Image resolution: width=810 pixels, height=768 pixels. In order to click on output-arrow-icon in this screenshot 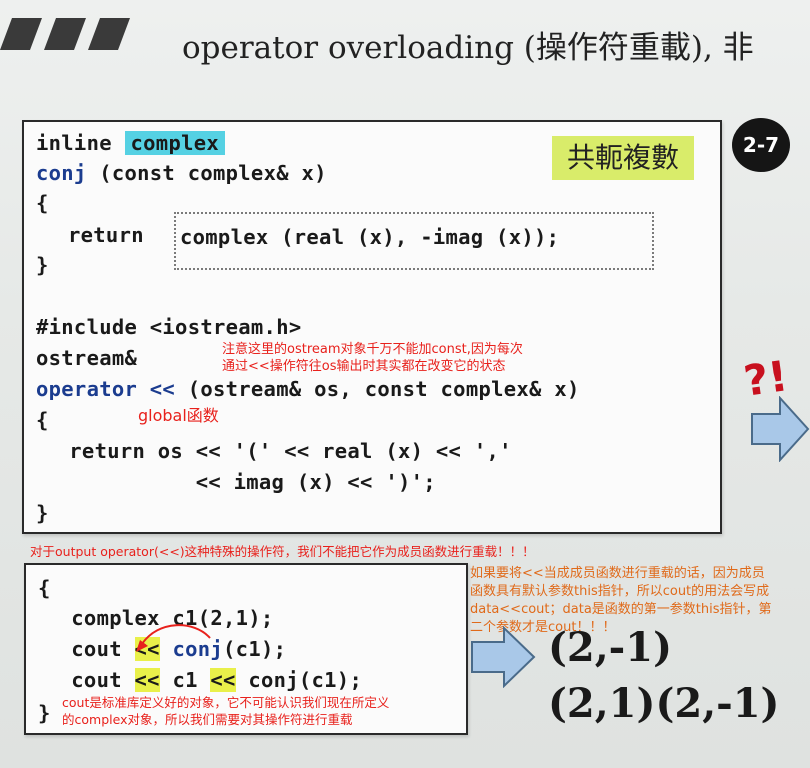, I will do `click(503, 657)`.